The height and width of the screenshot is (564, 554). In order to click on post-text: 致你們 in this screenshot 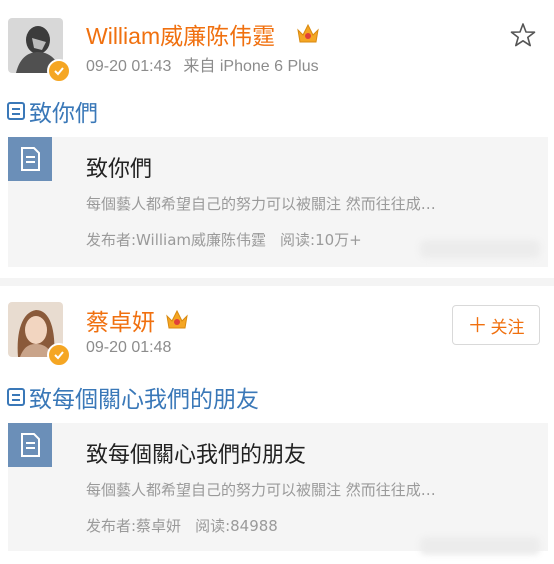, I will do `click(52, 111)`.